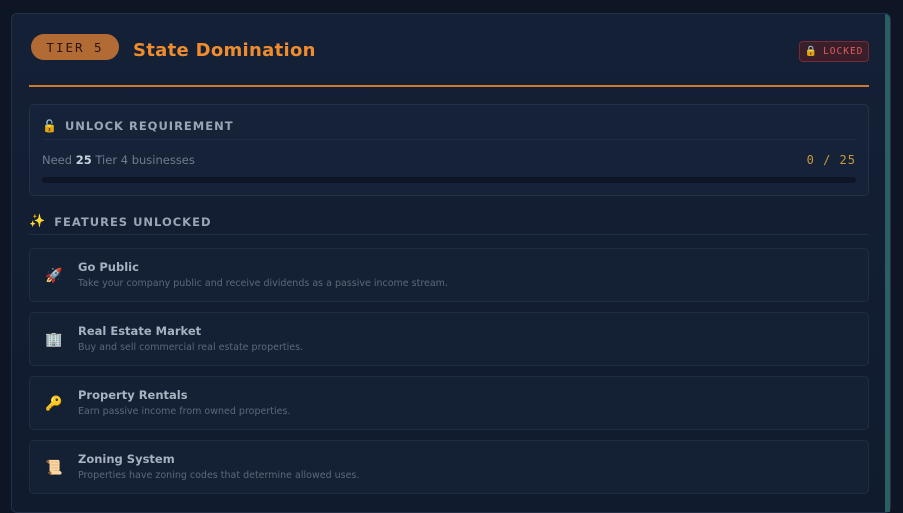 Image resolution: width=903 pixels, height=513 pixels. Describe the element at coordinates (149, 126) in the screenshot. I see `unlock-requirement-title: UNLOCK REQUIREMENT` at that location.